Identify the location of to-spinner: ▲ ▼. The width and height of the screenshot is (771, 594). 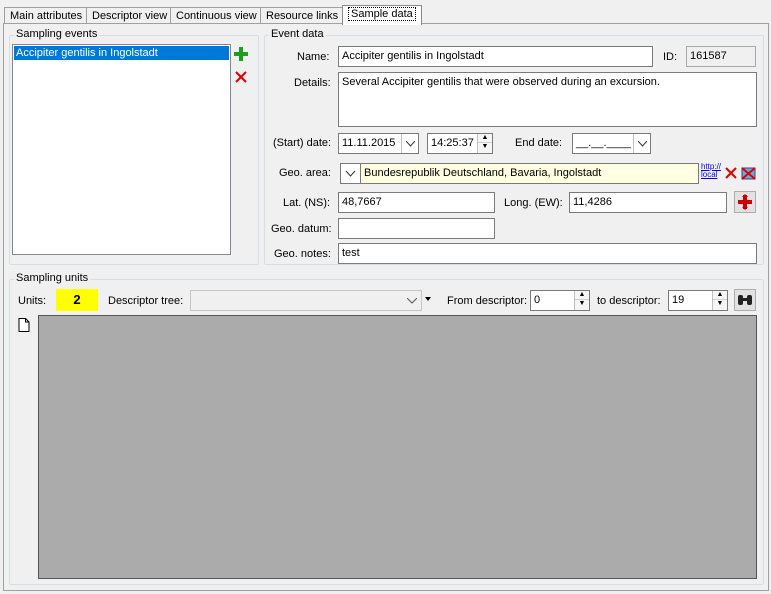
(719, 300).